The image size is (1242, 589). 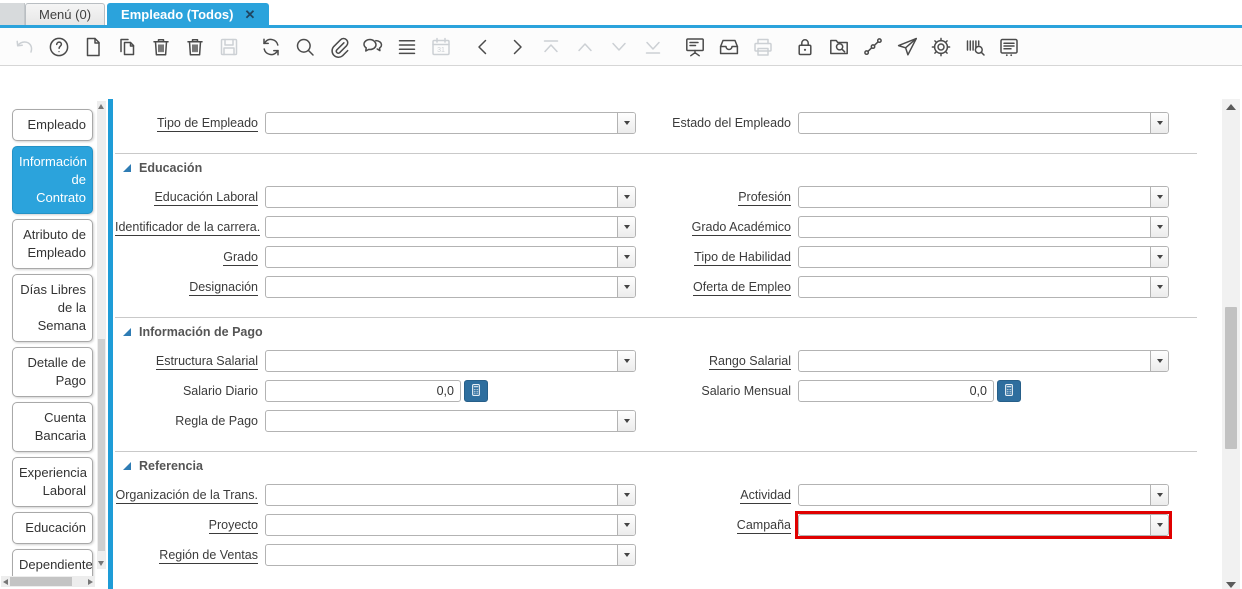 What do you see at coordinates (59, 47) in the screenshot?
I see `help-button` at bounding box center [59, 47].